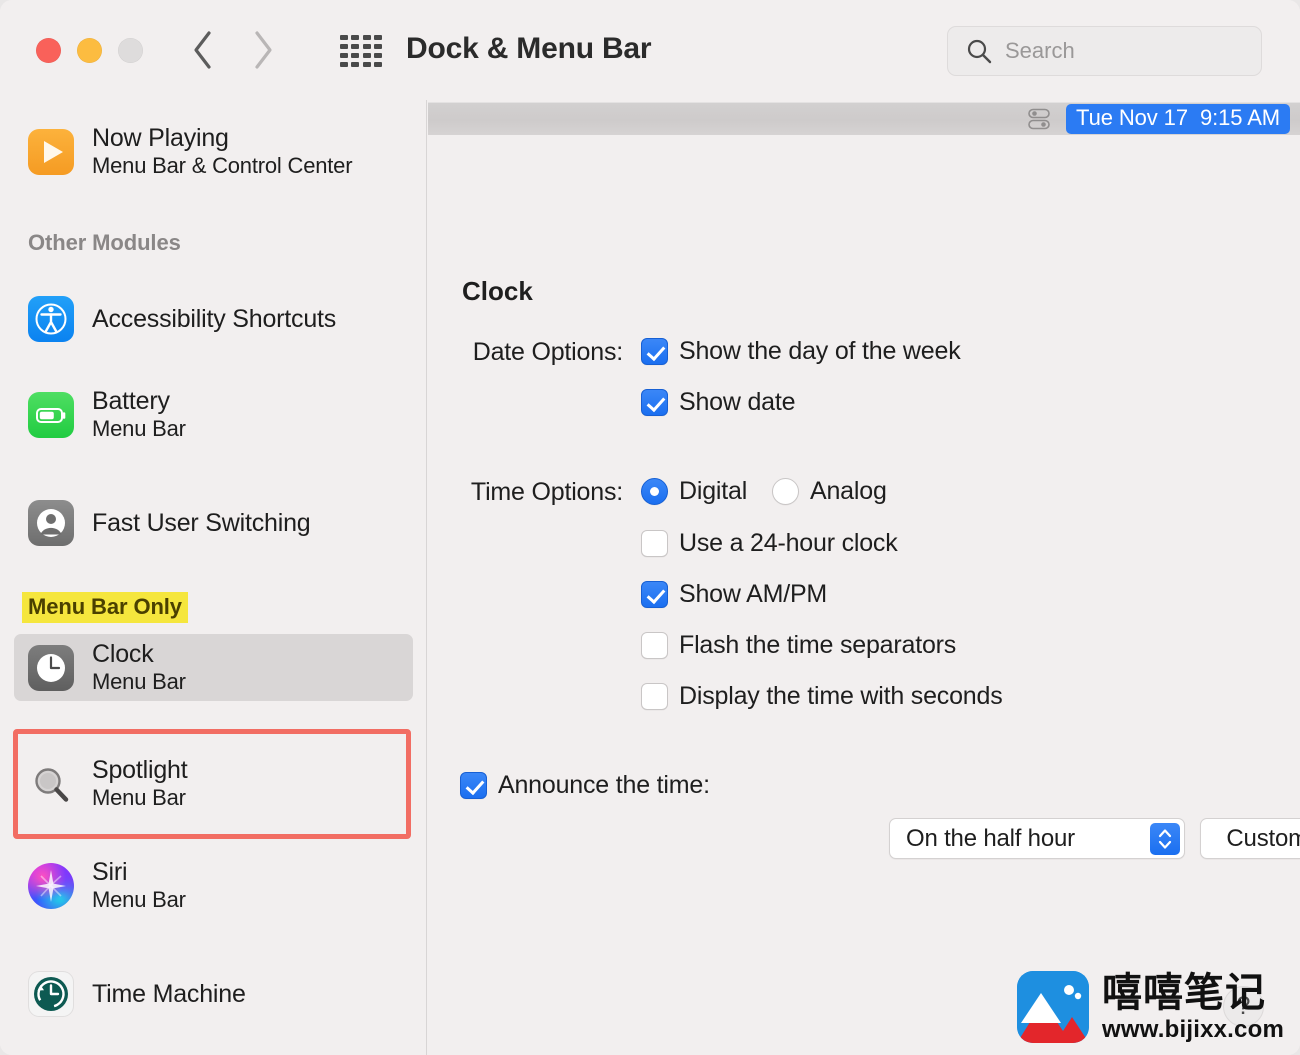 The height and width of the screenshot is (1055, 1300). Describe the element at coordinates (604, 785) in the screenshot. I see `checkbox-label: Announce the time:` at that location.